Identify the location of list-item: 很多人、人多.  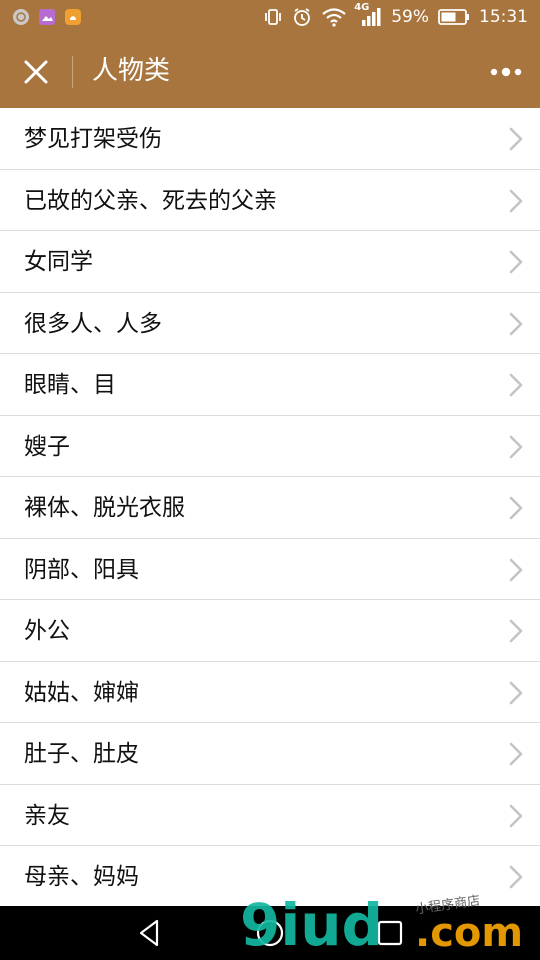
(270, 323).